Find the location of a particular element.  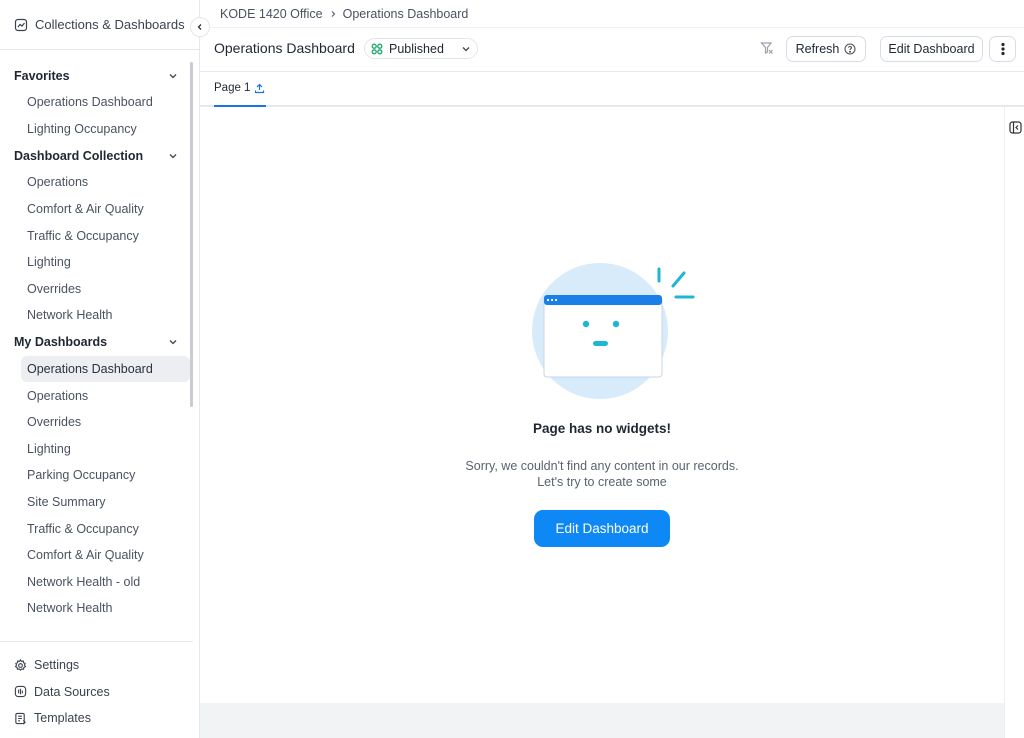

section-my-dashboards: My Dashboards is located at coordinates (95, 342).